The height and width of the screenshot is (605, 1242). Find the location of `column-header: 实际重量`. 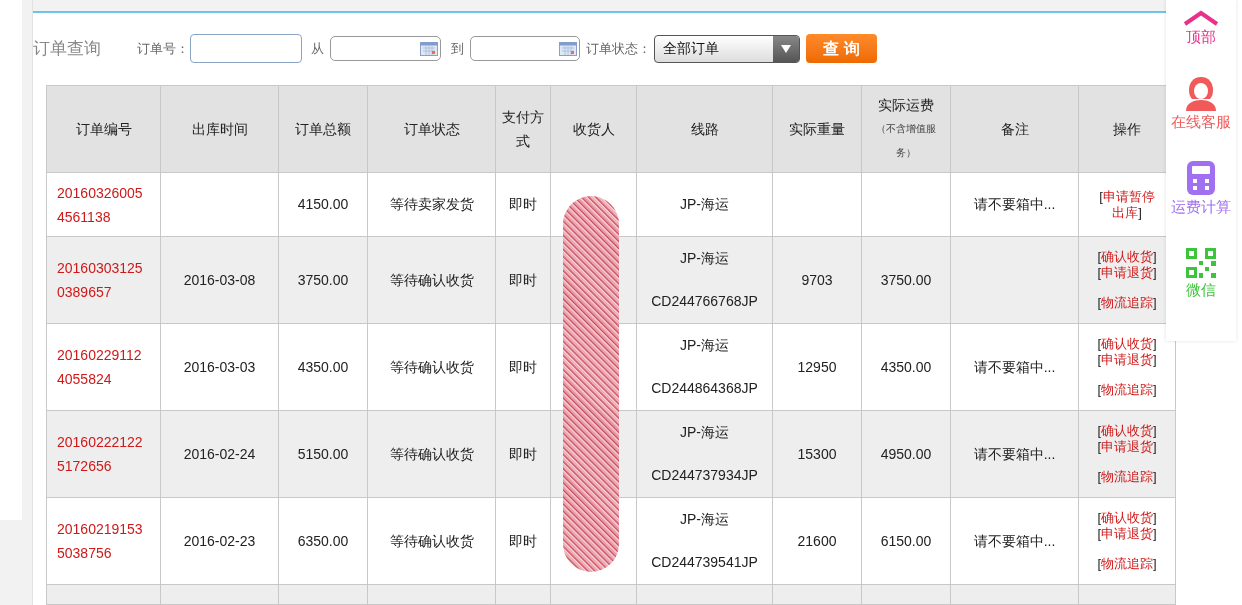

column-header: 实际重量 is located at coordinates (817, 129).